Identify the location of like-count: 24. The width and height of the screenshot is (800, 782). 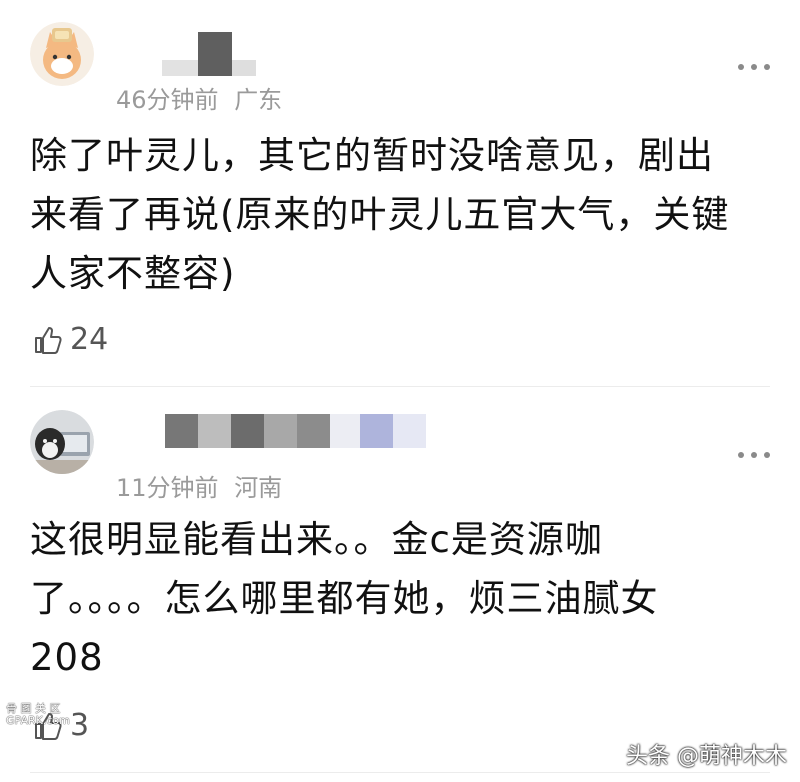
(89, 339).